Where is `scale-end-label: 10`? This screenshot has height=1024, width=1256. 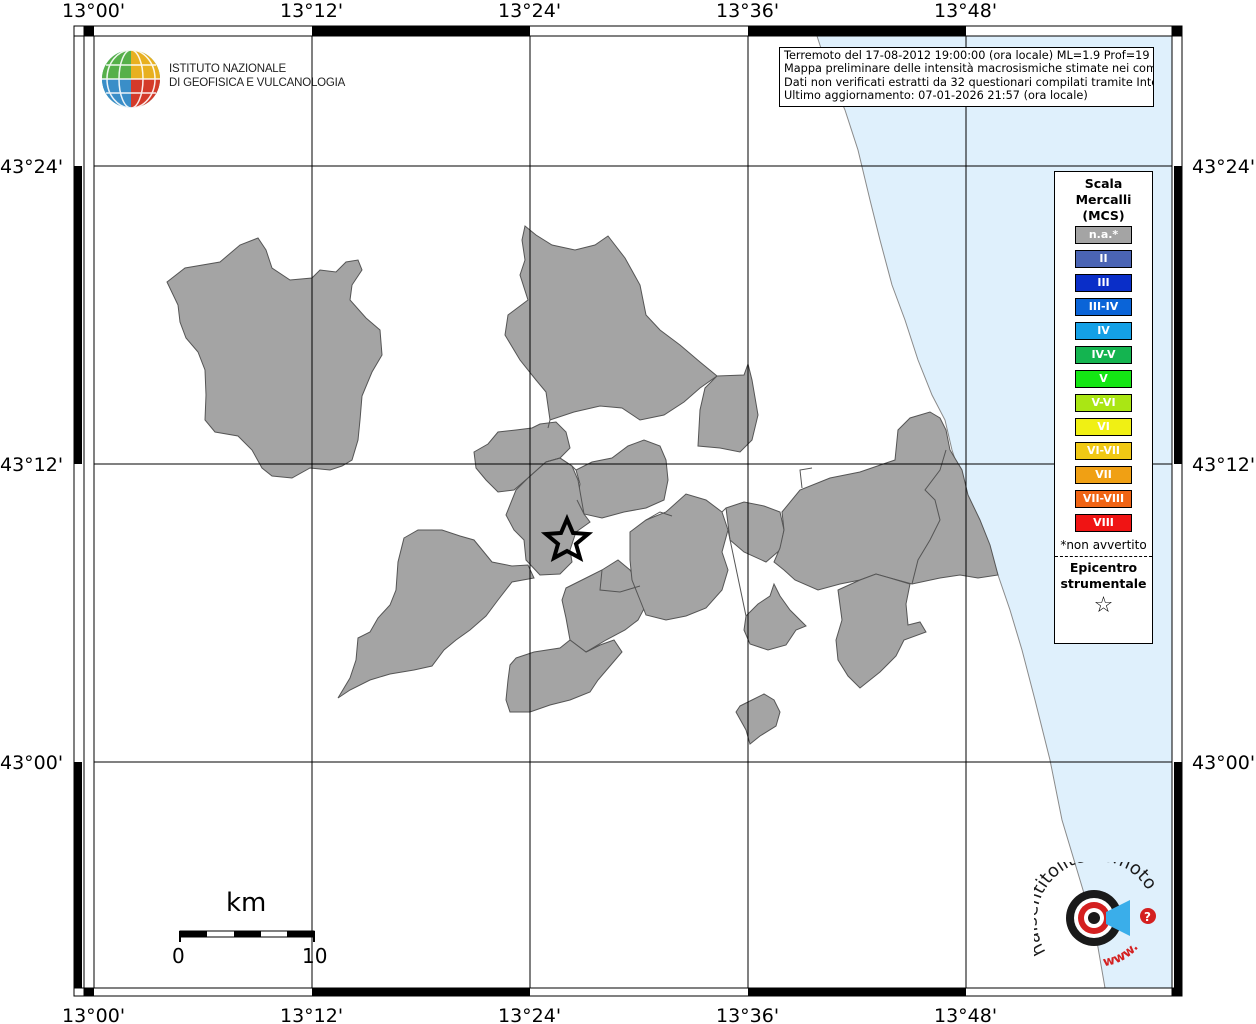
scale-end-label: 10 is located at coordinates (315, 956).